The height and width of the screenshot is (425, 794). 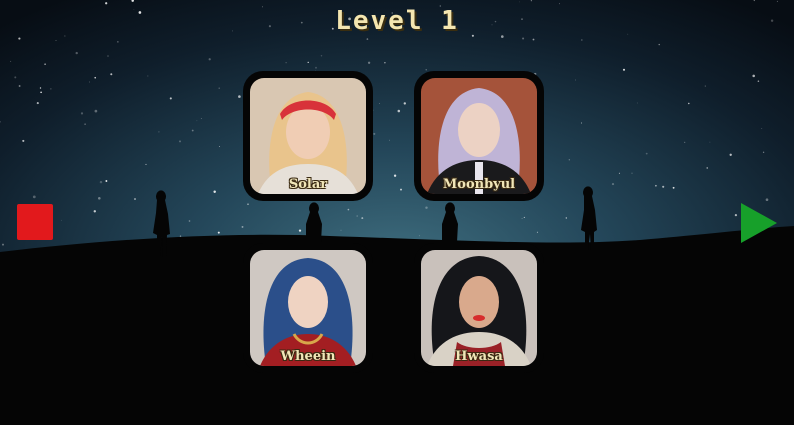 I want to click on level-title: Level 1, so click(x=397, y=21).